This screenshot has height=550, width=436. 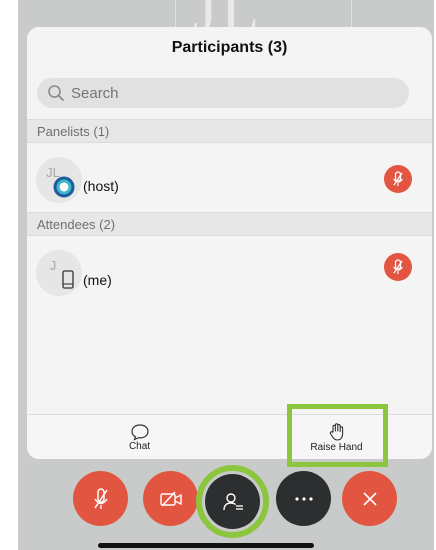 I want to click on video-button, so click(x=170, y=498).